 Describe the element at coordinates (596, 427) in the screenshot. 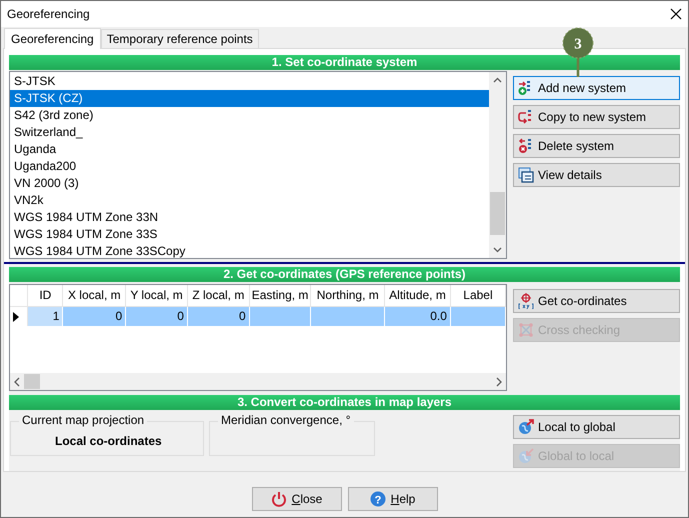

I see `action-button: Local to global` at that location.